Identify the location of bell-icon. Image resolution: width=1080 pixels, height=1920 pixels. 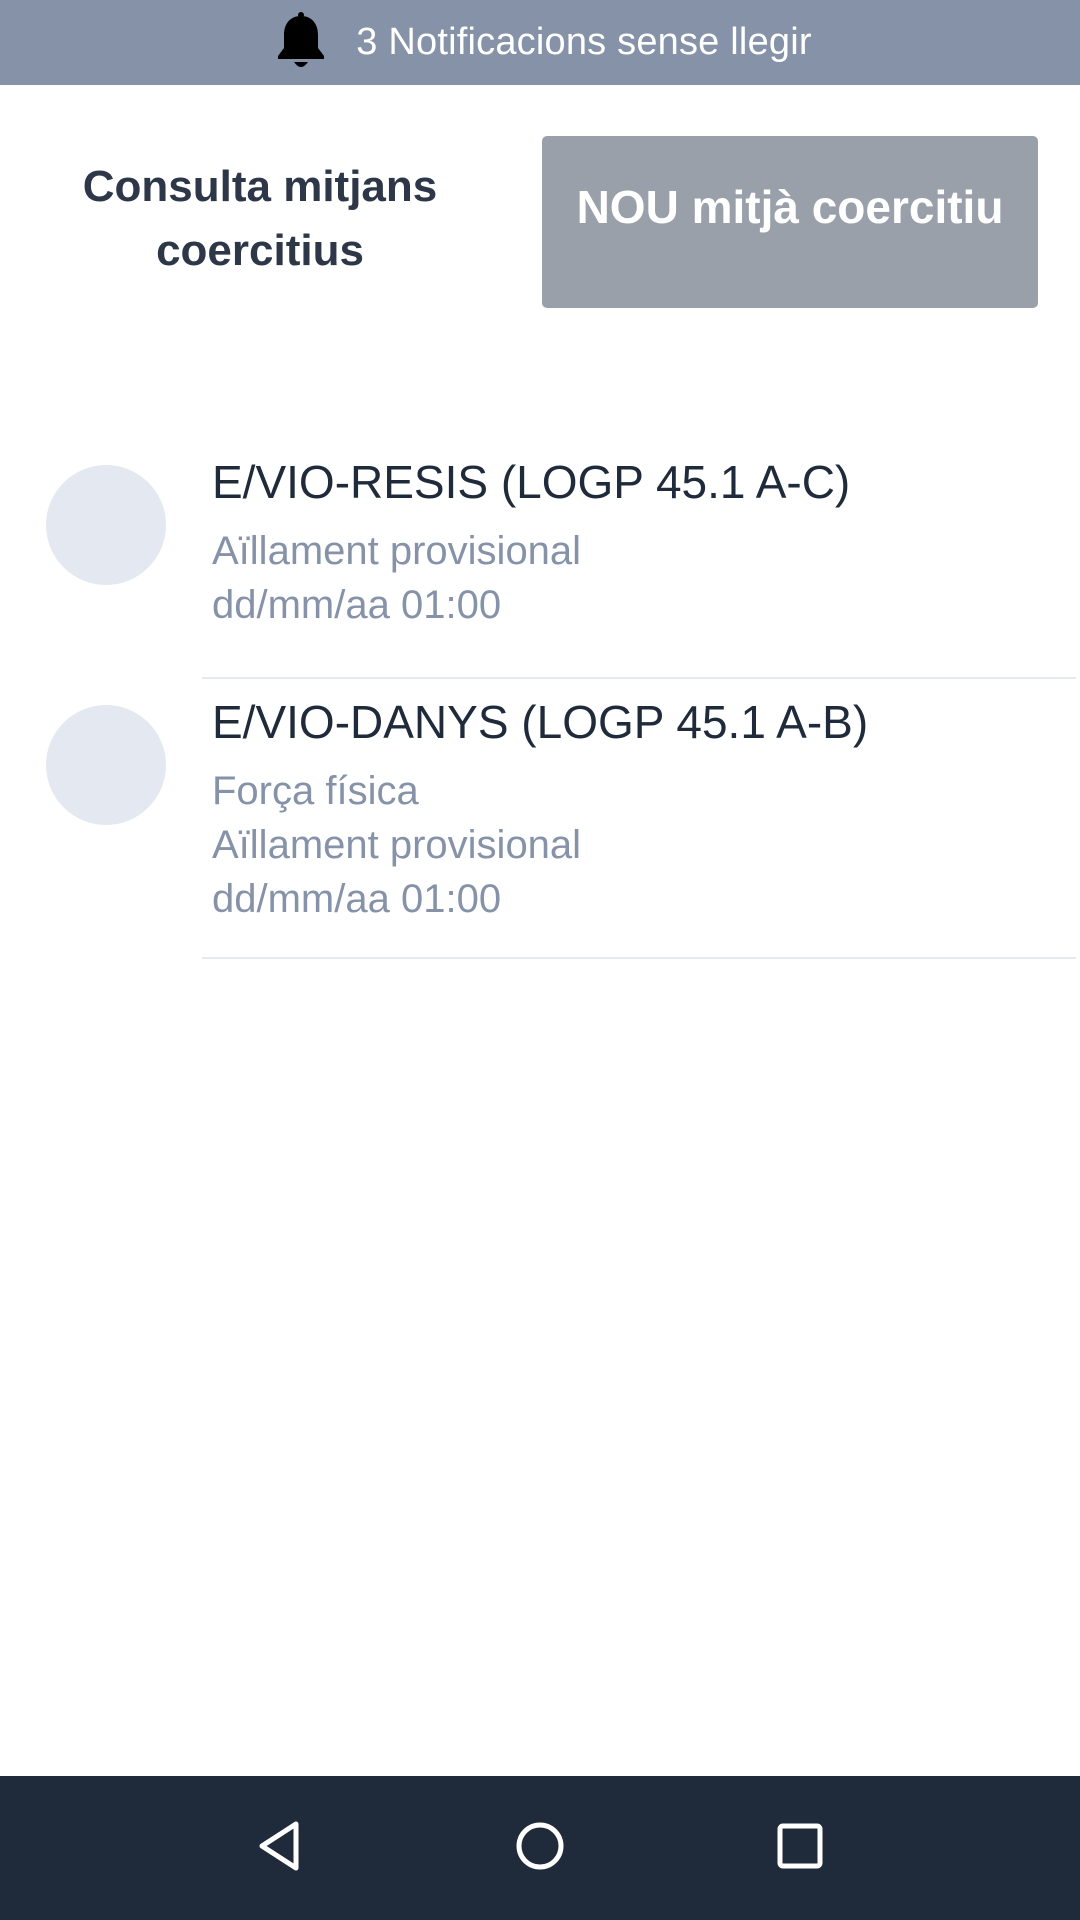
(301, 43).